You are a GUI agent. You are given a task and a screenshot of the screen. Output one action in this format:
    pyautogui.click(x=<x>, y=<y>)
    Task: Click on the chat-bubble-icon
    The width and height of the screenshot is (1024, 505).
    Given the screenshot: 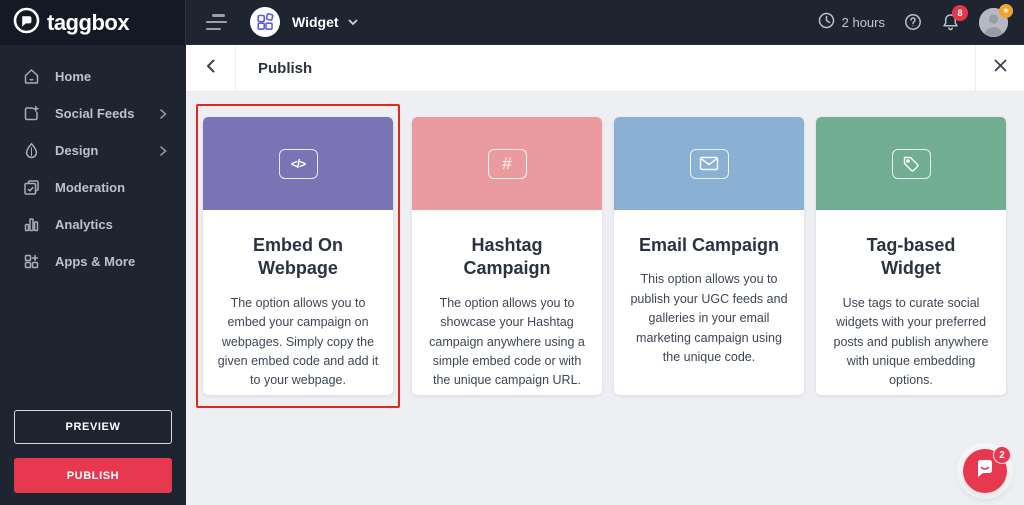 What is the action you would take?
    pyautogui.click(x=985, y=471)
    